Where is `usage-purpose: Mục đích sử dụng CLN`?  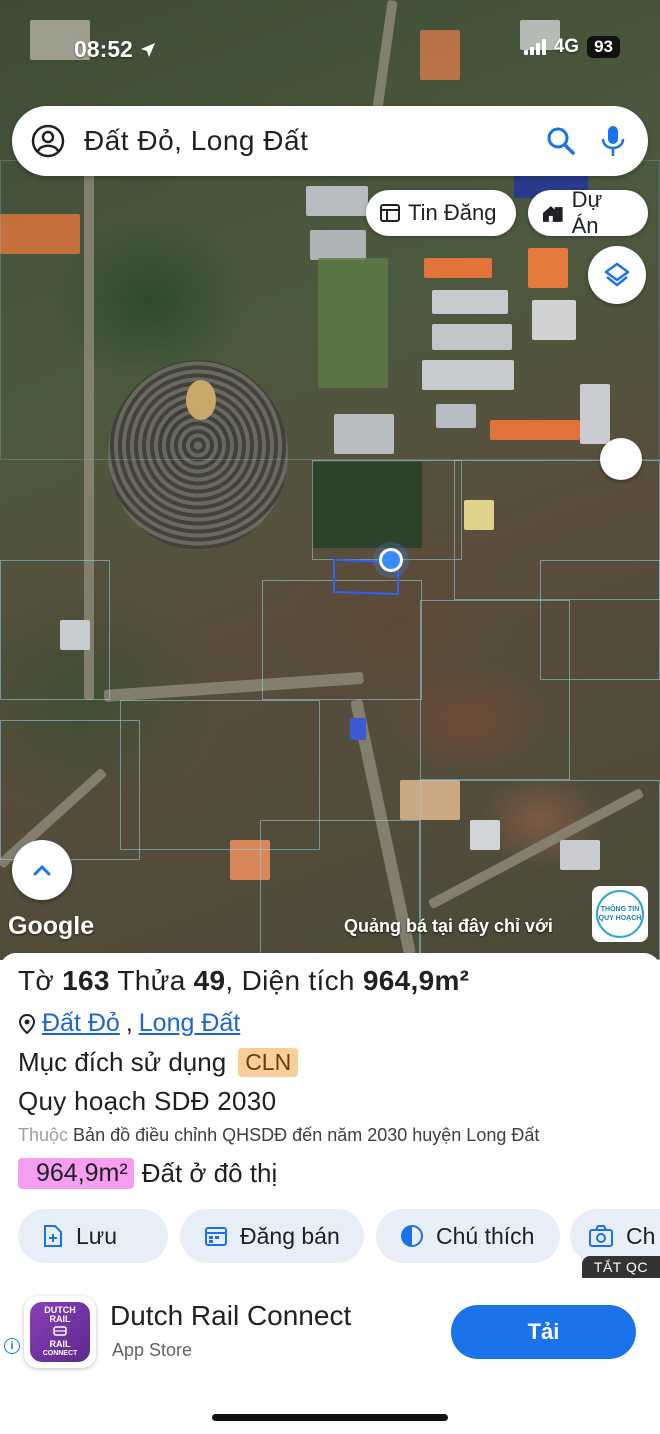
usage-purpose: Mục đích sử dụng CLN is located at coordinates (158, 1062).